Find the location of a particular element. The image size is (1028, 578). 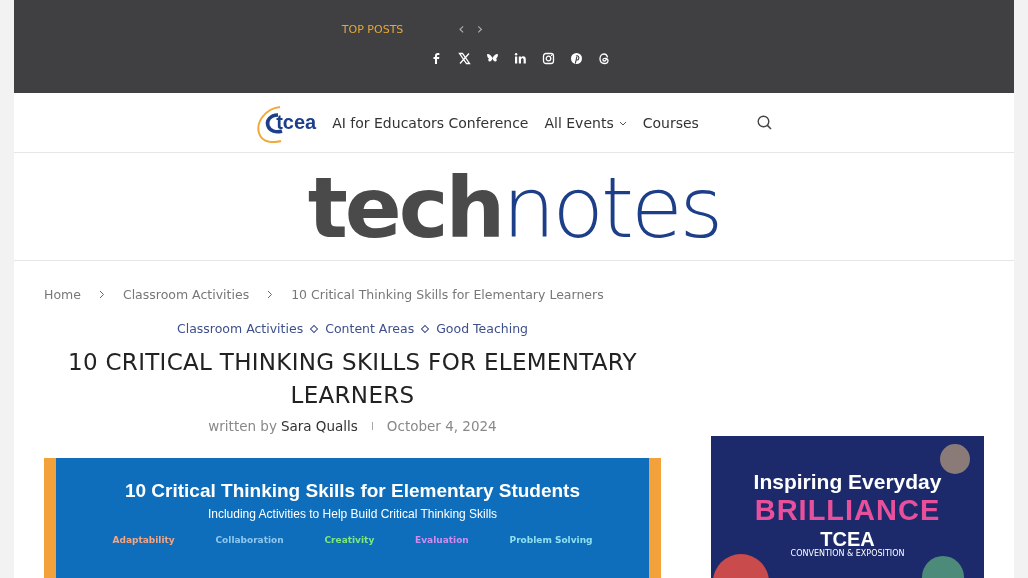

top-posts-label: TOP POSTS is located at coordinates (372, 29).